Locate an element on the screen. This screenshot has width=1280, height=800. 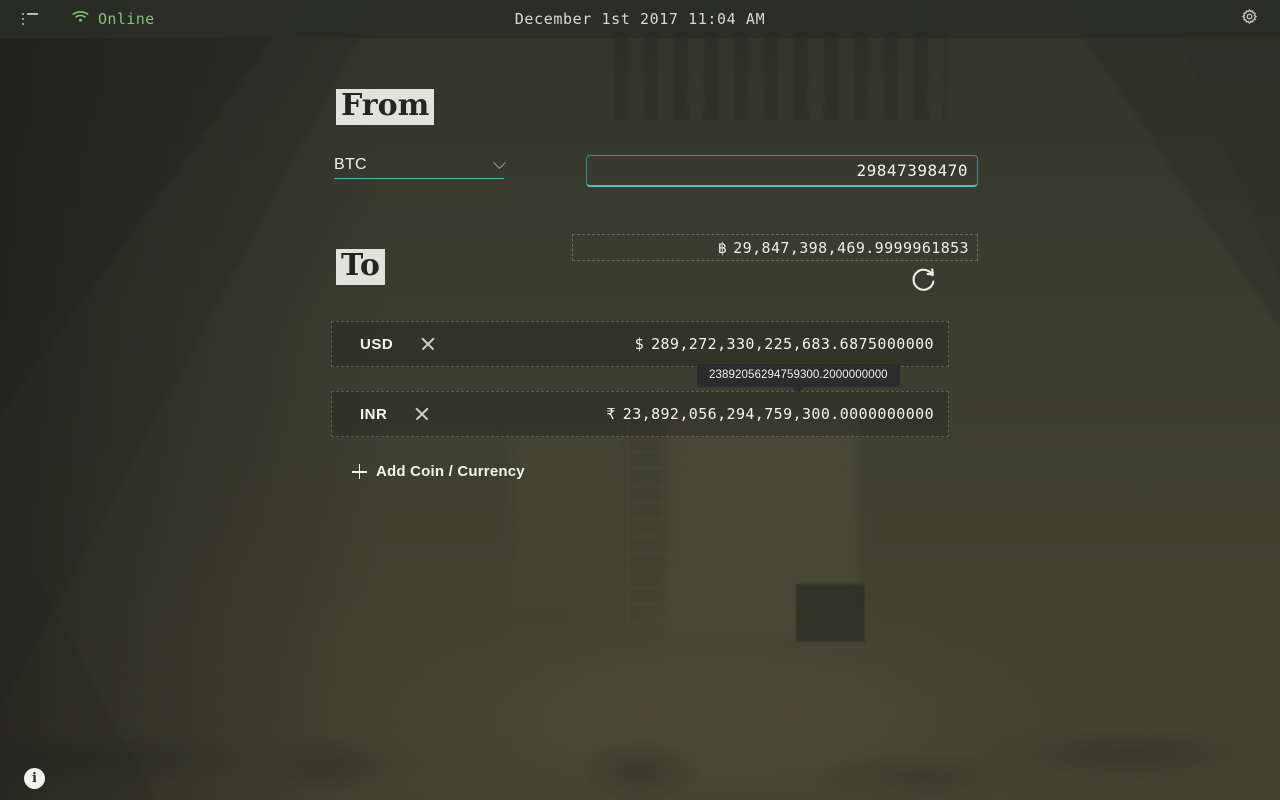
value-tooltip: 23892056294759300.2000000000 is located at coordinates (798, 378).